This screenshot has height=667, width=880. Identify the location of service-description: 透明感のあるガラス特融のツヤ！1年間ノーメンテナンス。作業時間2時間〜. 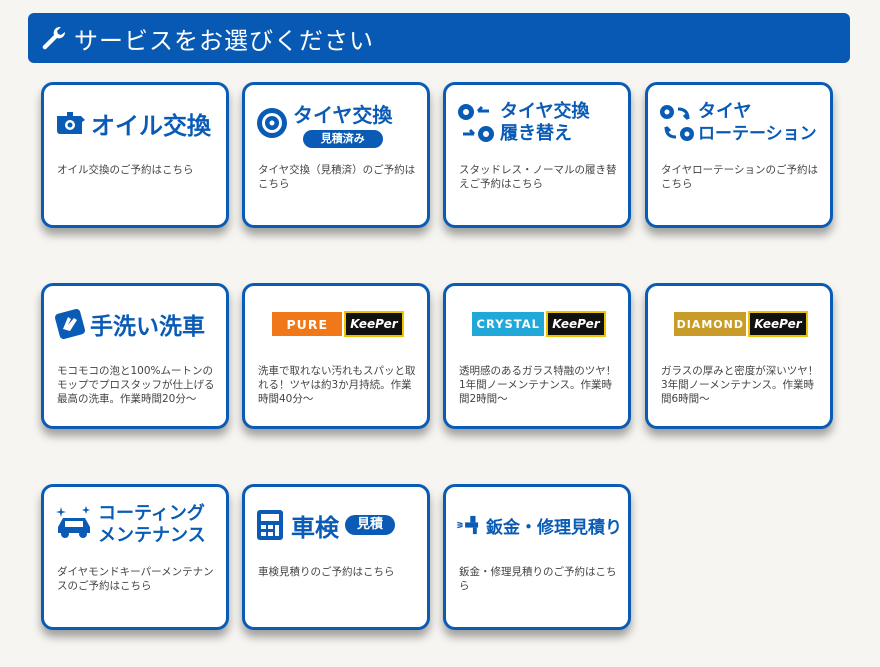
(538, 385).